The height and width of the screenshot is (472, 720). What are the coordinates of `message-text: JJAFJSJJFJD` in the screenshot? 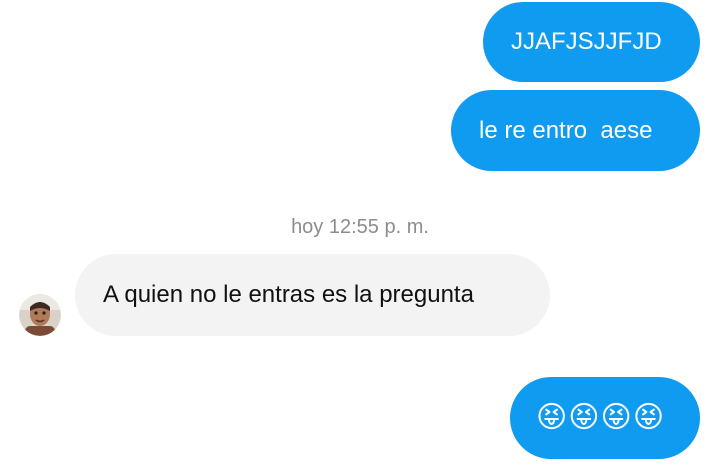 It's located at (586, 41).